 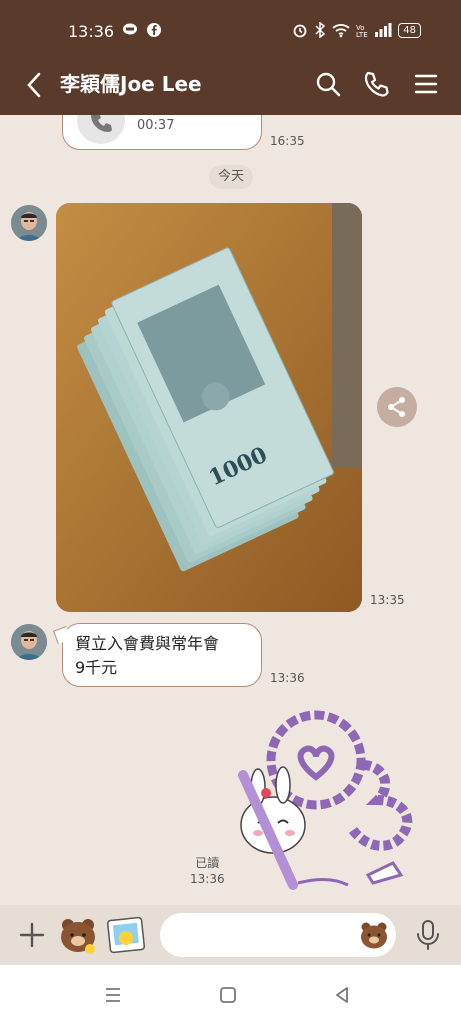 I want to click on share-icon, so click(x=396, y=407).